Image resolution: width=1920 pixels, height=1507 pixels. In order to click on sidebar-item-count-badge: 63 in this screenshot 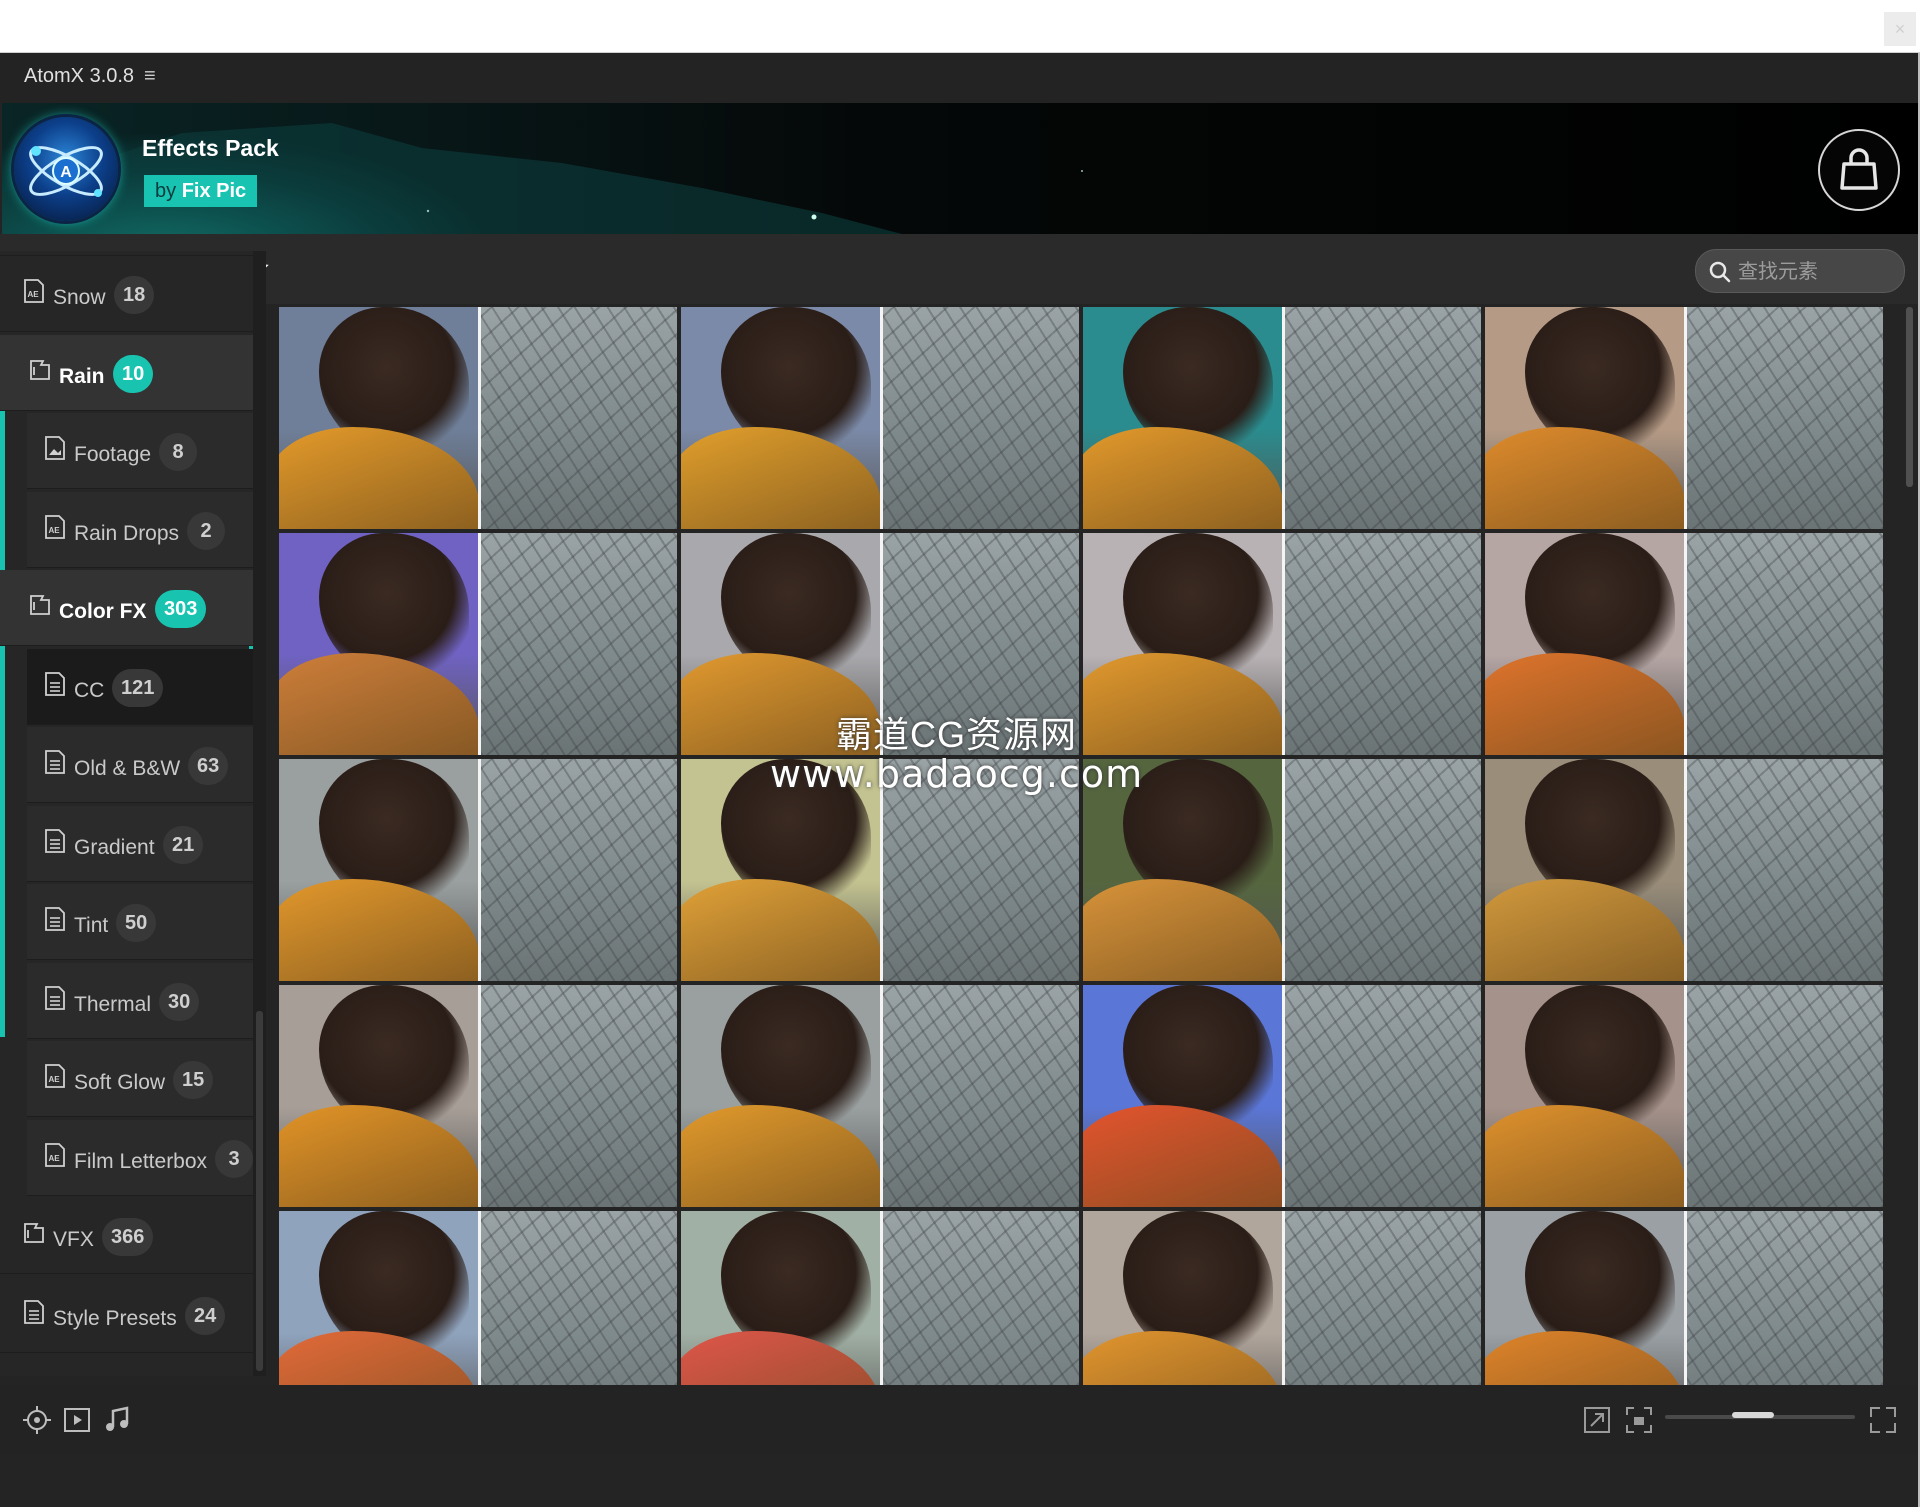, I will do `click(208, 766)`.